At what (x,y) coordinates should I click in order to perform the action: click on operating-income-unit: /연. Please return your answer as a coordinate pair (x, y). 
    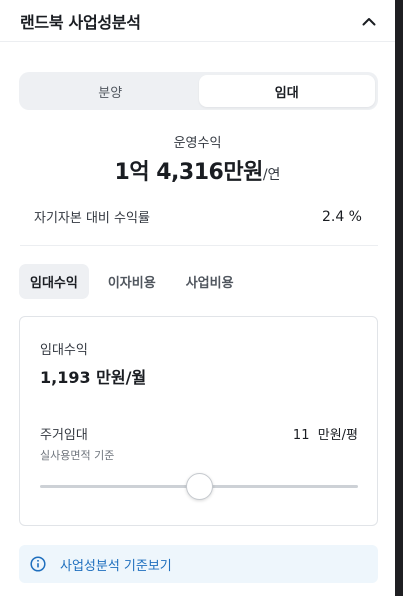
    Looking at the image, I should click on (271, 175).